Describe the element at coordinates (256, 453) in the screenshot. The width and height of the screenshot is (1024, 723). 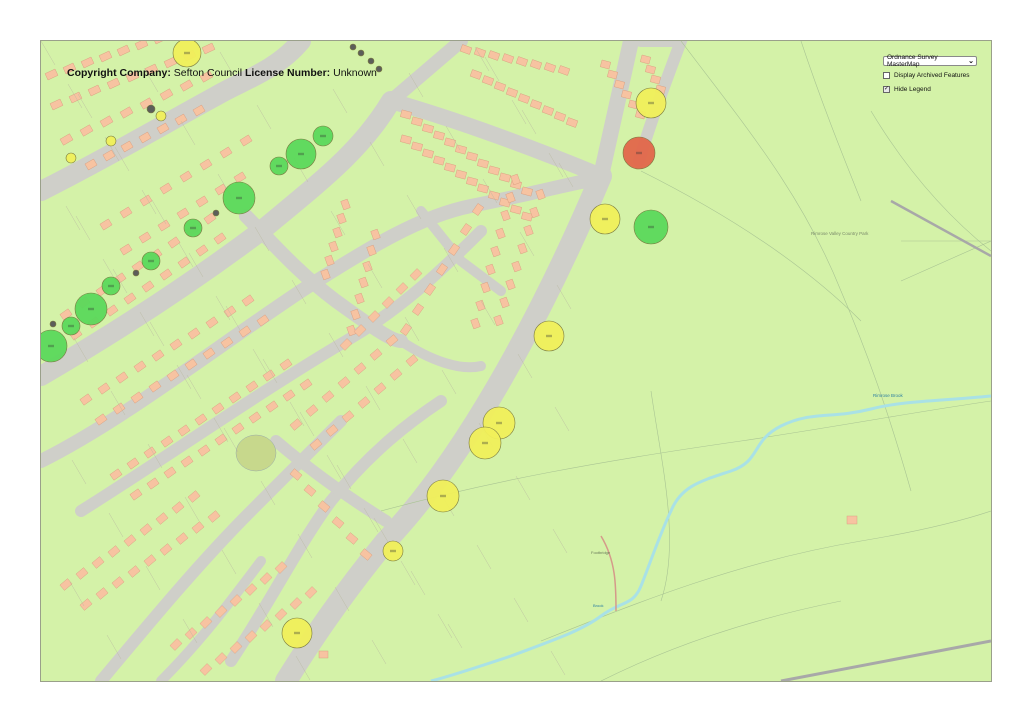
I see `green-space` at that location.